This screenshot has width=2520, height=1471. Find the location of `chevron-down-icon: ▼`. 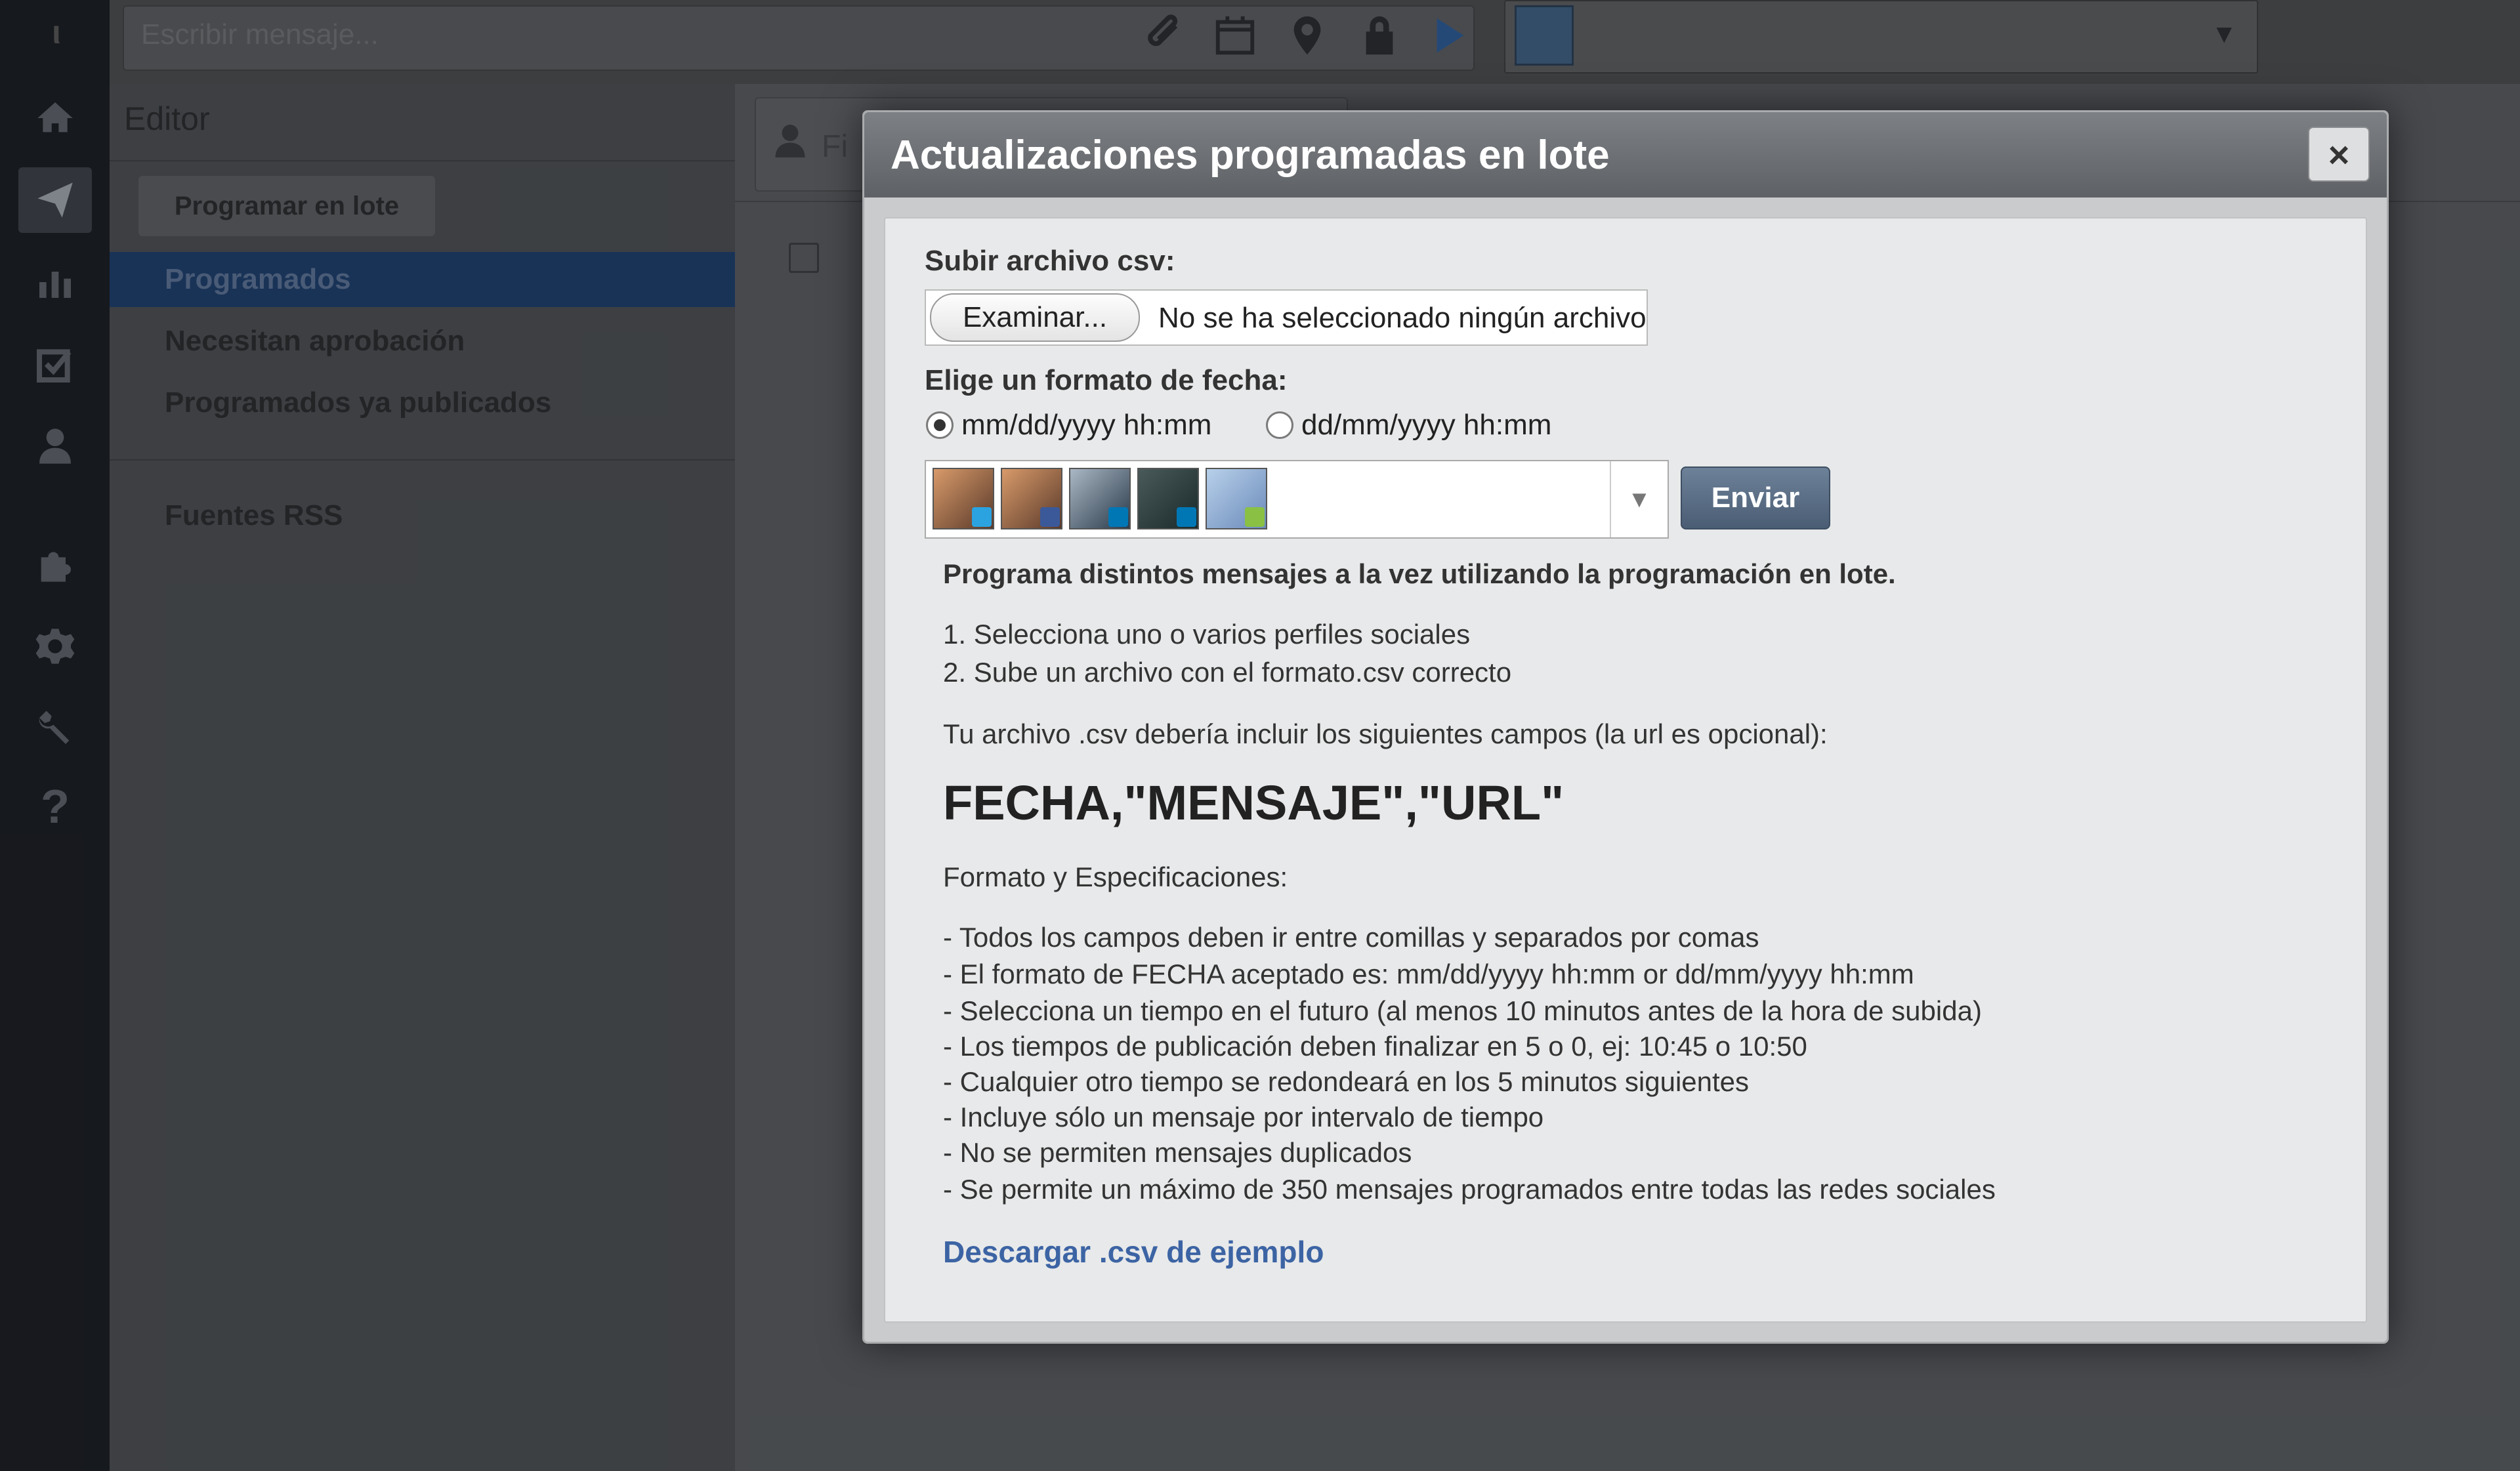

chevron-down-icon: ▼ is located at coordinates (1639, 499).